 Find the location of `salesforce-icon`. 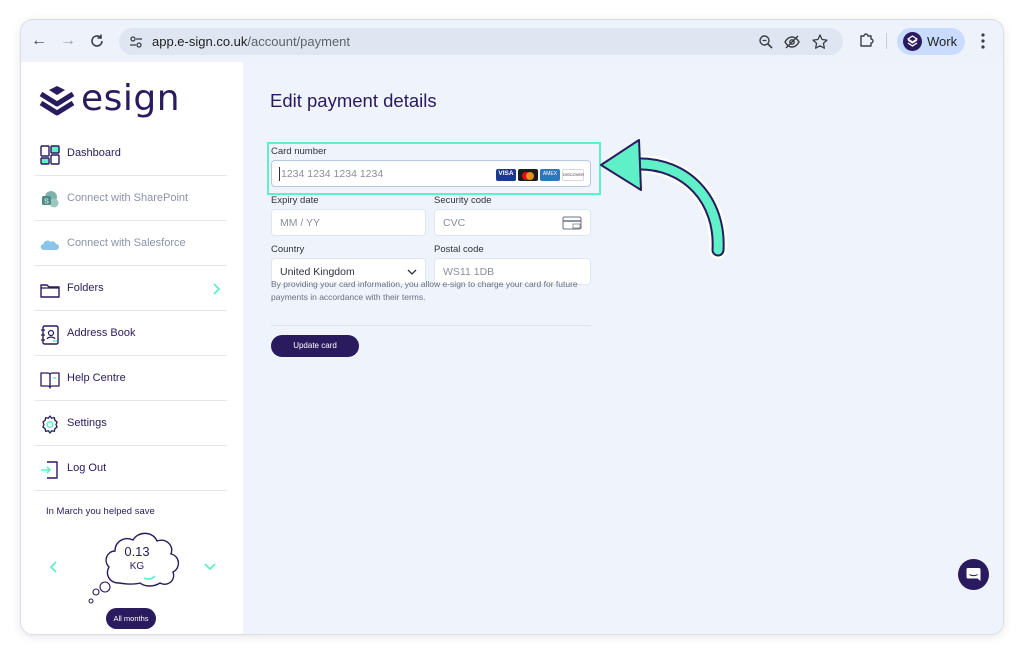

salesforce-icon is located at coordinates (49, 245).